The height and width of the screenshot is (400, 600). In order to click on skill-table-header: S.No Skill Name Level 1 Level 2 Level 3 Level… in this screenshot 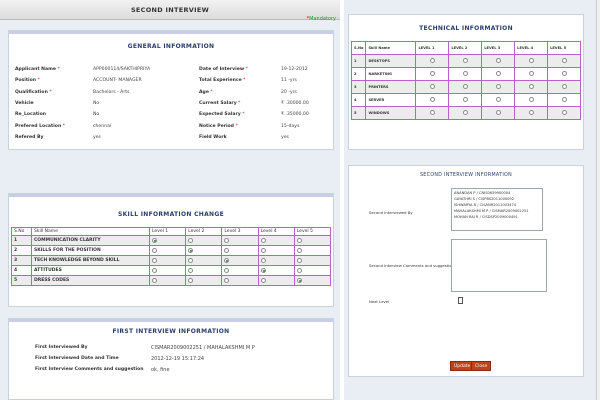, I will do `click(171, 231)`.